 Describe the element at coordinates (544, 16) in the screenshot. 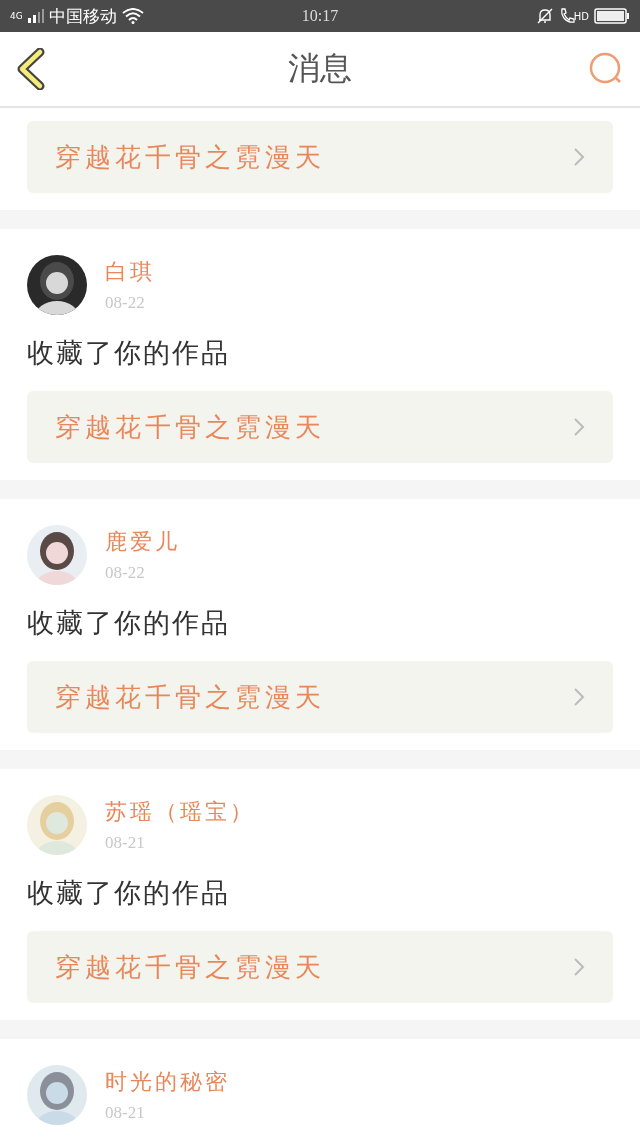

I see `bell-muted-icon` at that location.